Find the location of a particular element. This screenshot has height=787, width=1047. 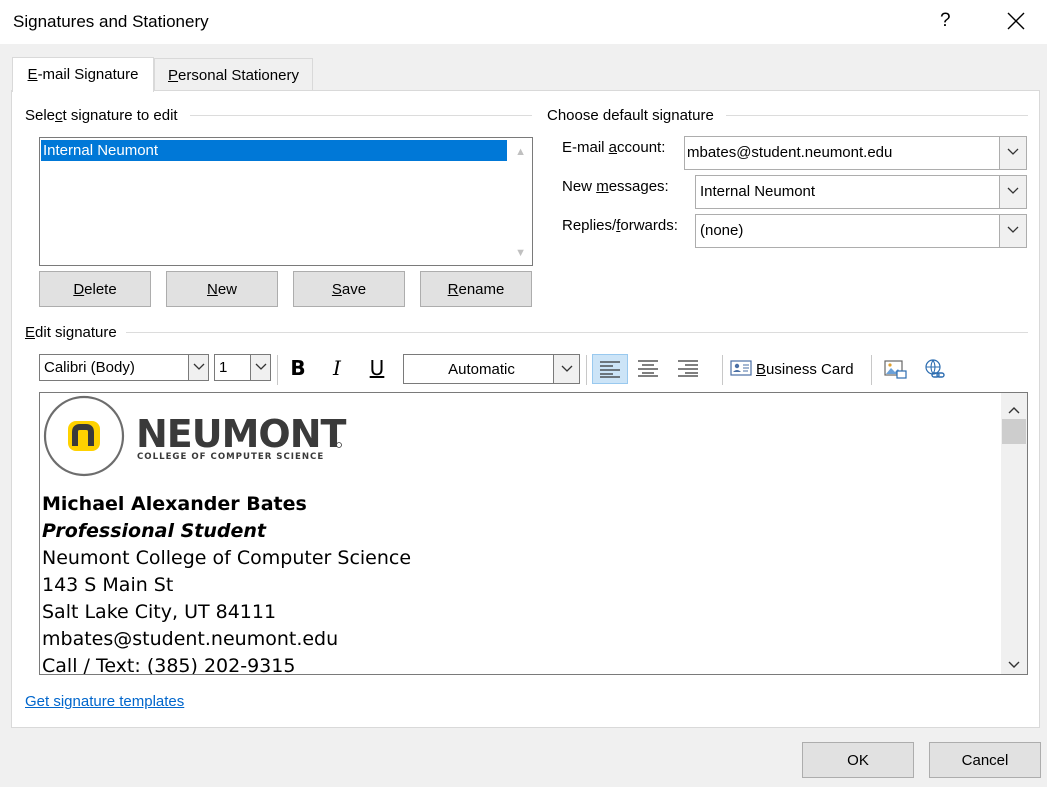

default-signature-label: Choose default signature is located at coordinates (633, 115).